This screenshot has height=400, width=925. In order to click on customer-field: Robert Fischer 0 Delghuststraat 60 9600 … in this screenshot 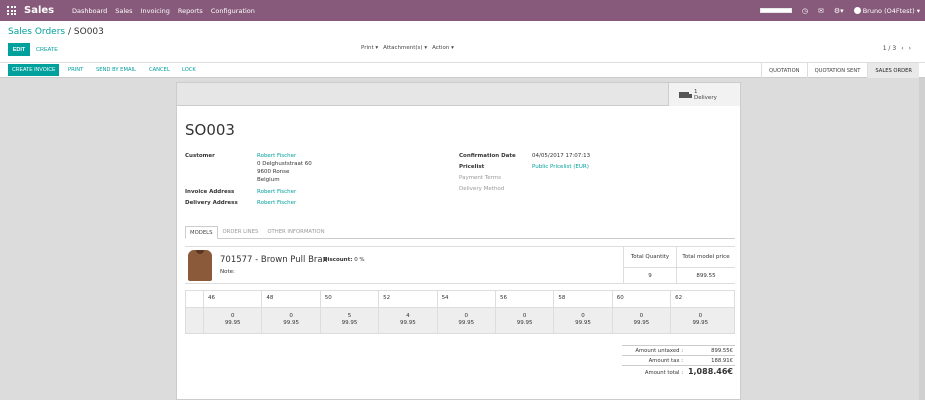, I will do `click(284, 168)`.